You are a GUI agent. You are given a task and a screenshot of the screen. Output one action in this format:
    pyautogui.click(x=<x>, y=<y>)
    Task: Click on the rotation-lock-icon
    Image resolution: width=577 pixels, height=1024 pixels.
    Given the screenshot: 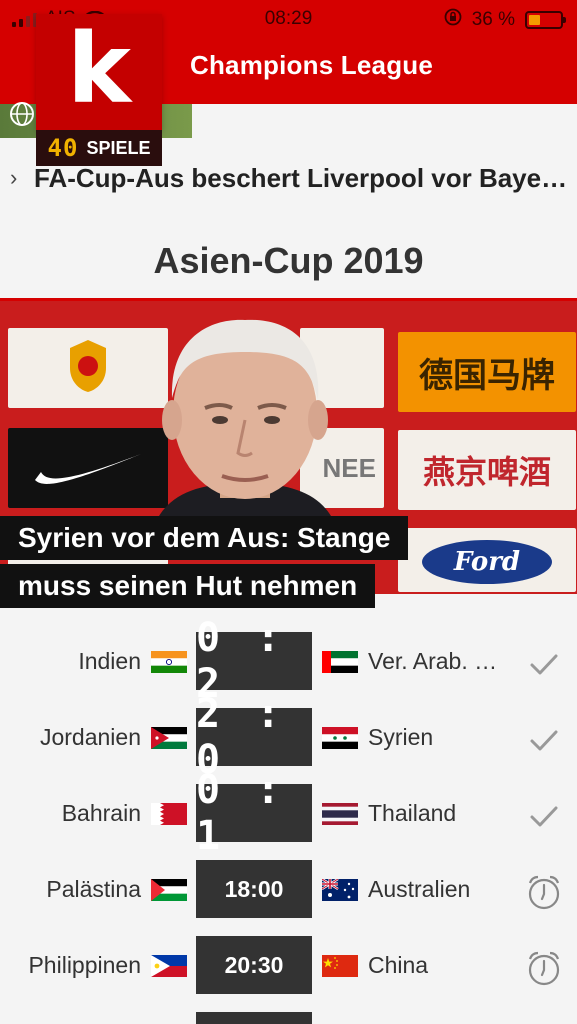 What is the action you would take?
    pyautogui.click(x=453, y=20)
    